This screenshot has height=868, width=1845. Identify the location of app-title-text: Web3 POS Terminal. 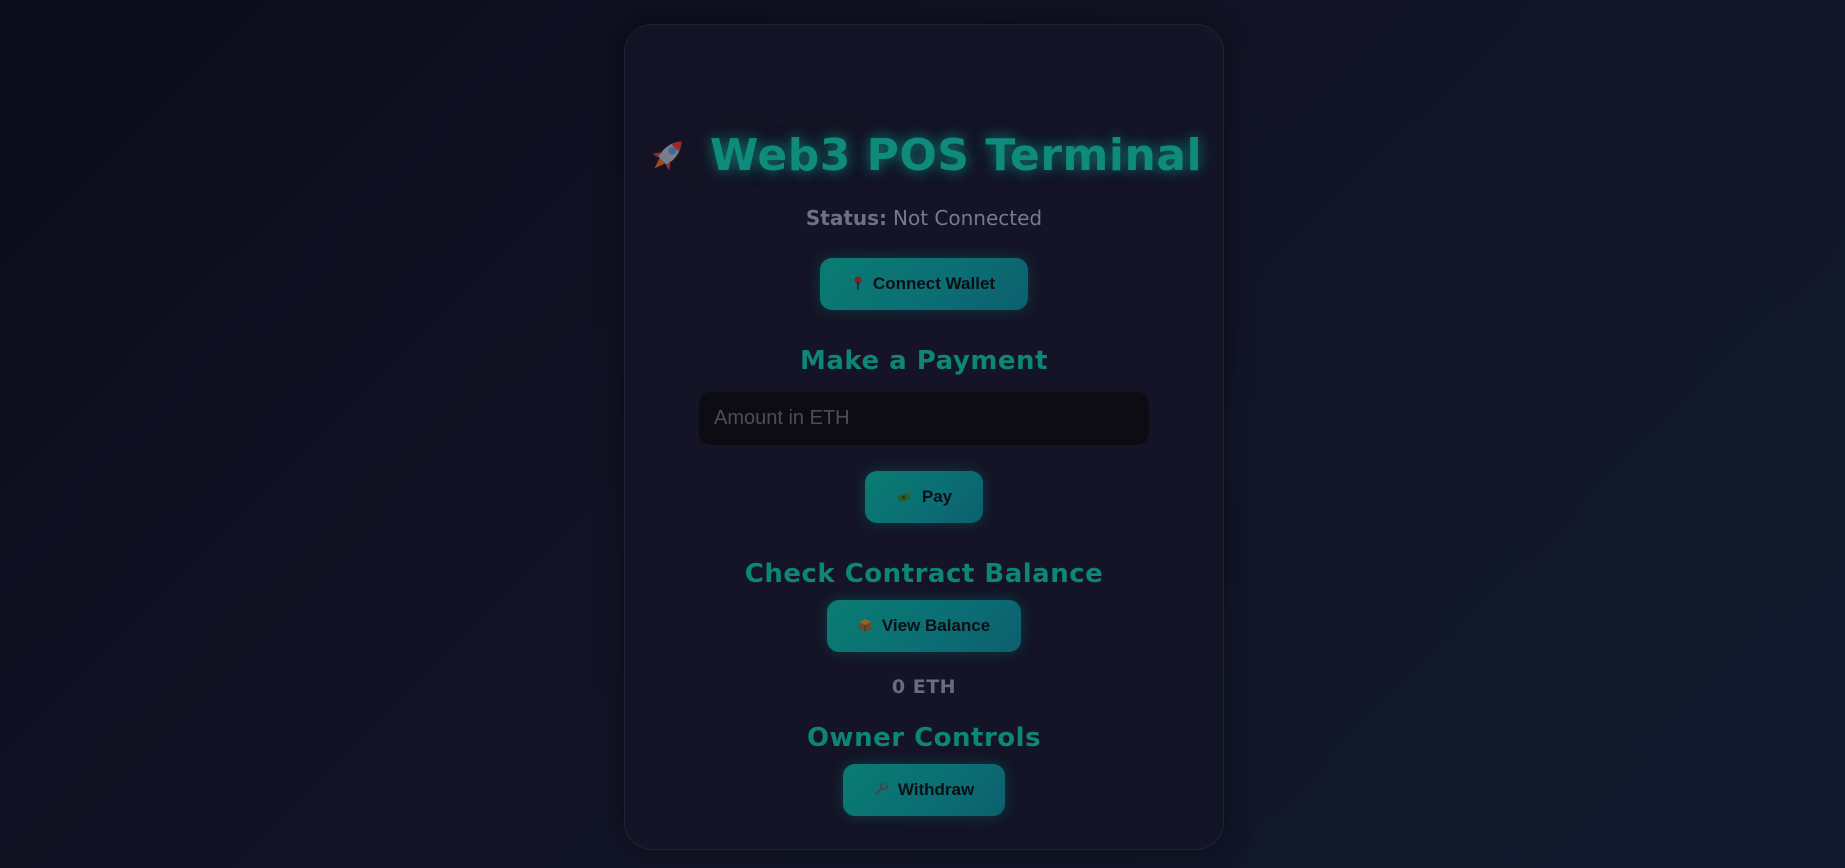
(956, 155).